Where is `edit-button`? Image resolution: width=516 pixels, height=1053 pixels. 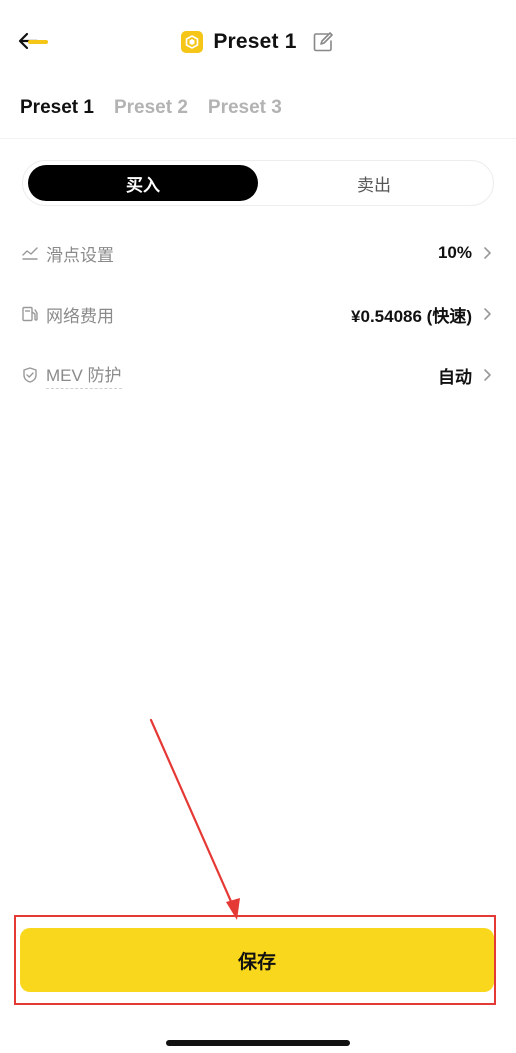
edit-button is located at coordinates (323, 42).